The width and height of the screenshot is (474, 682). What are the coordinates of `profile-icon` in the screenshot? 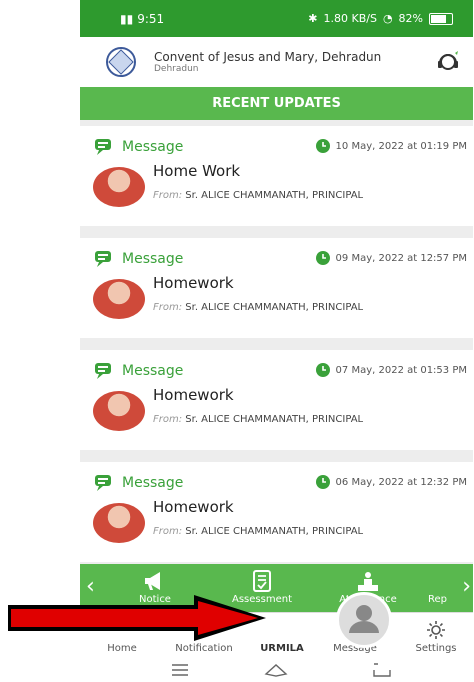 It's located at (364, 619).